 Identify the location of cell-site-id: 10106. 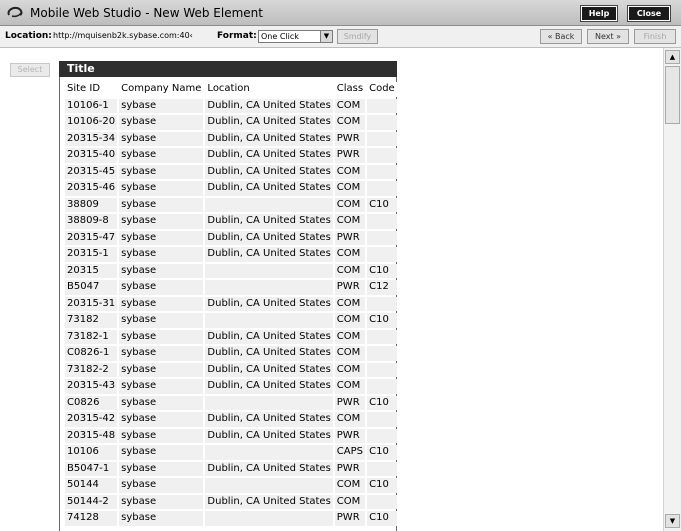
(91, 452).